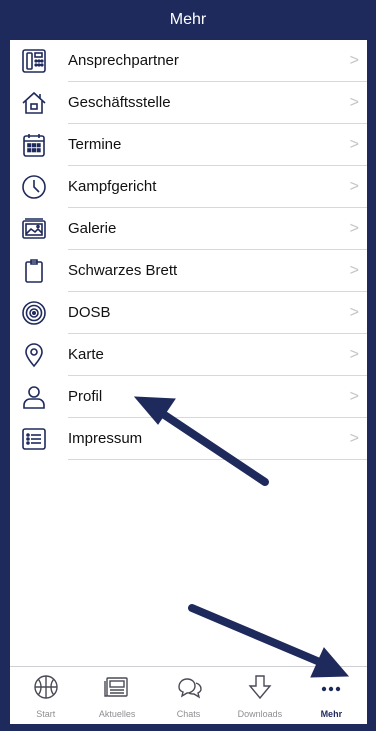  What do you see at coordinates (119, 102) in the screenshot?
I see `menu-item-label: Geschäftsstelle` at bounding box center [119, 102].